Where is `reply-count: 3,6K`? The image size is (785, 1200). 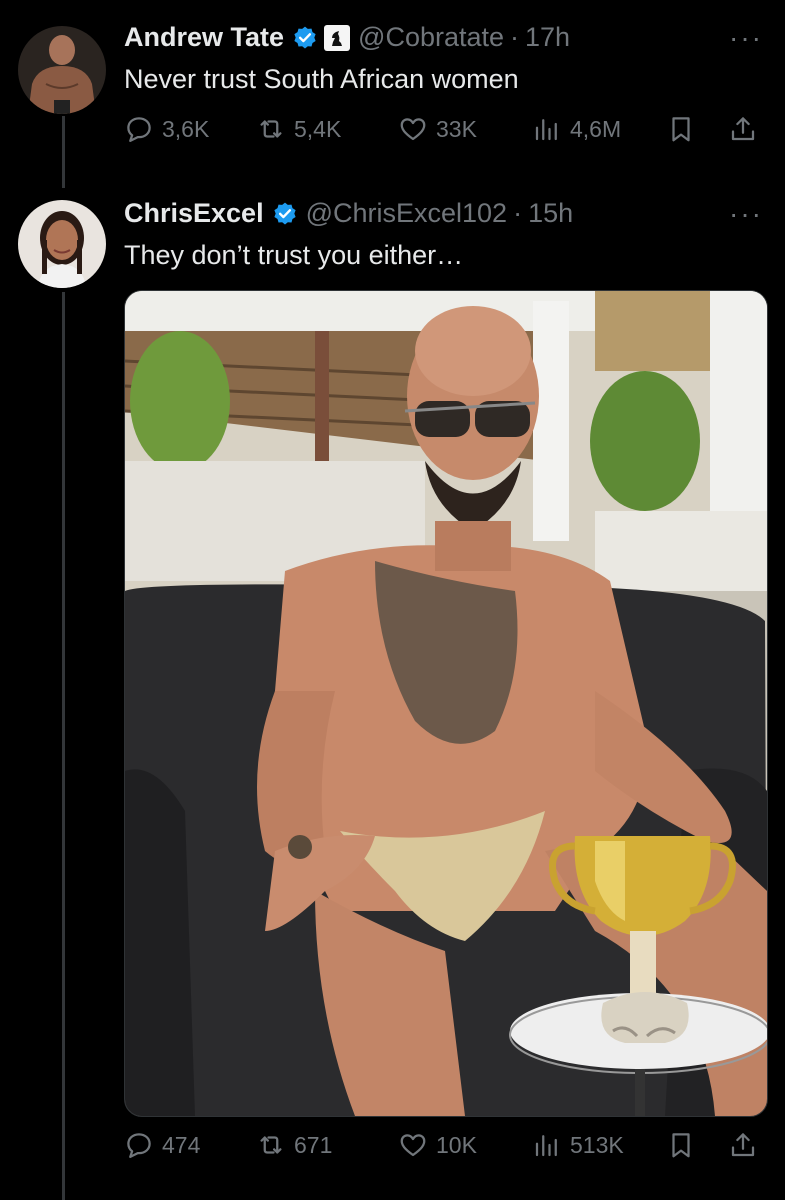 reply-count: 3,6K is located at coordinates (186, 128).